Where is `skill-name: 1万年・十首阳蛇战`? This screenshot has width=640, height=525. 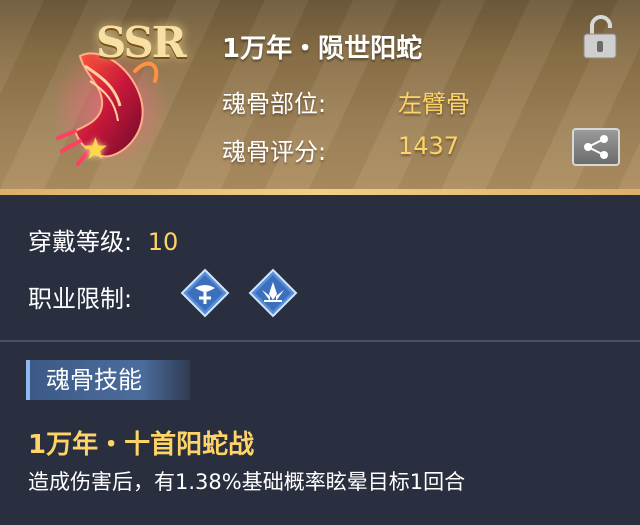 skill-name: 1万年・十首阳蛇战 is located at coordinates (141, 445).